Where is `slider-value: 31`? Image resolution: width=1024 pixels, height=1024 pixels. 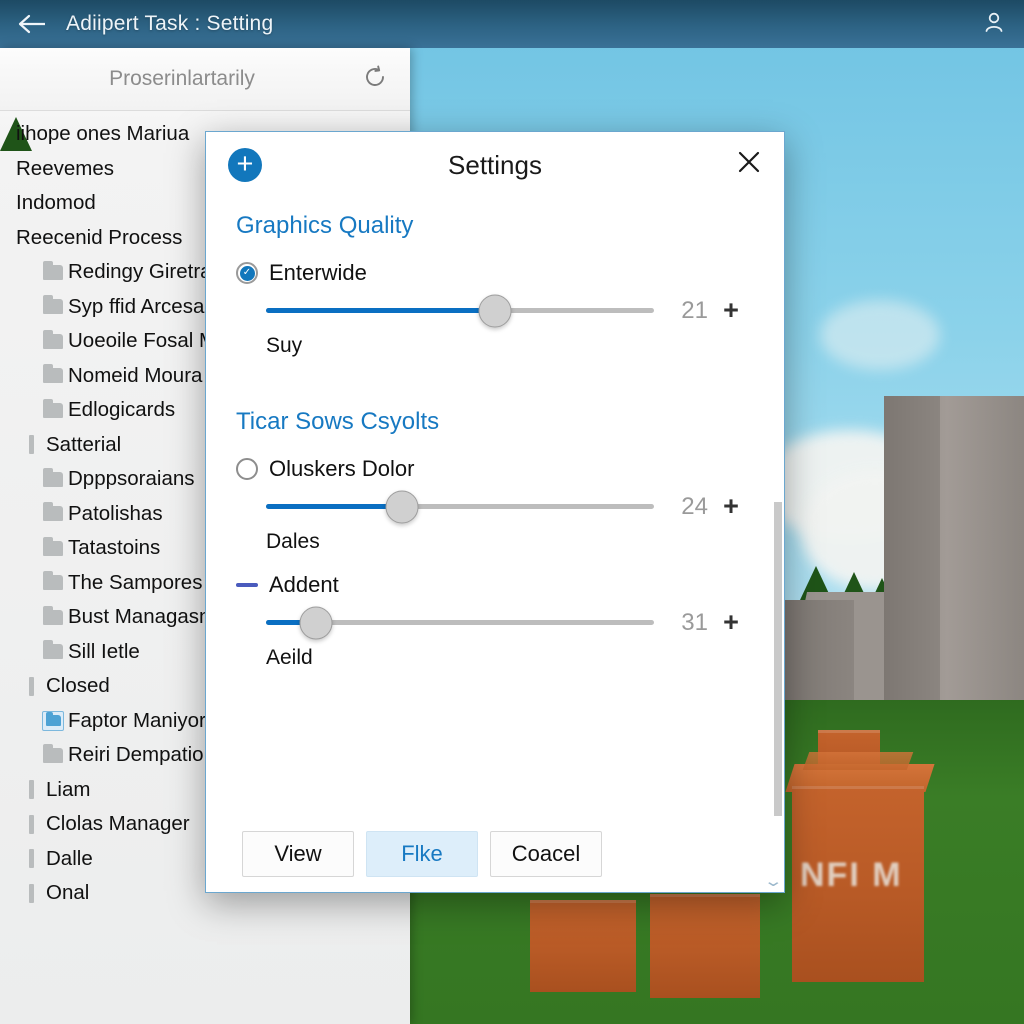 slider-value: 31 is located at coordinates (694, 622).